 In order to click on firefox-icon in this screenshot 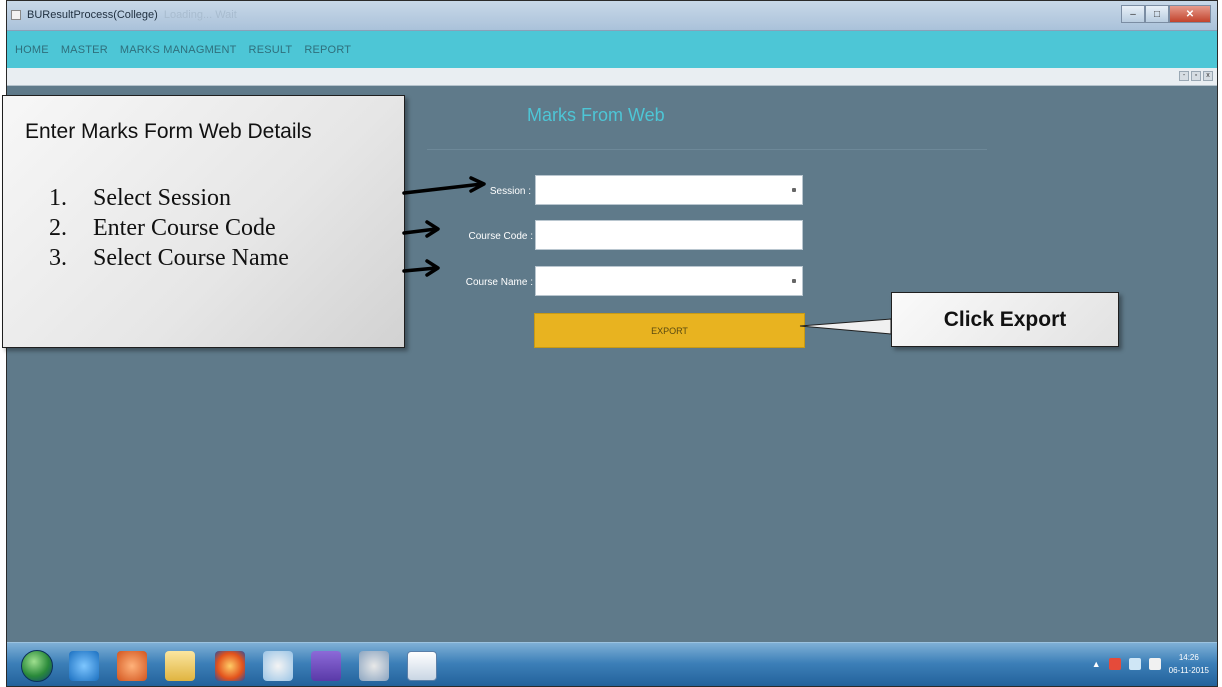, I will do `click(230, 666)`.